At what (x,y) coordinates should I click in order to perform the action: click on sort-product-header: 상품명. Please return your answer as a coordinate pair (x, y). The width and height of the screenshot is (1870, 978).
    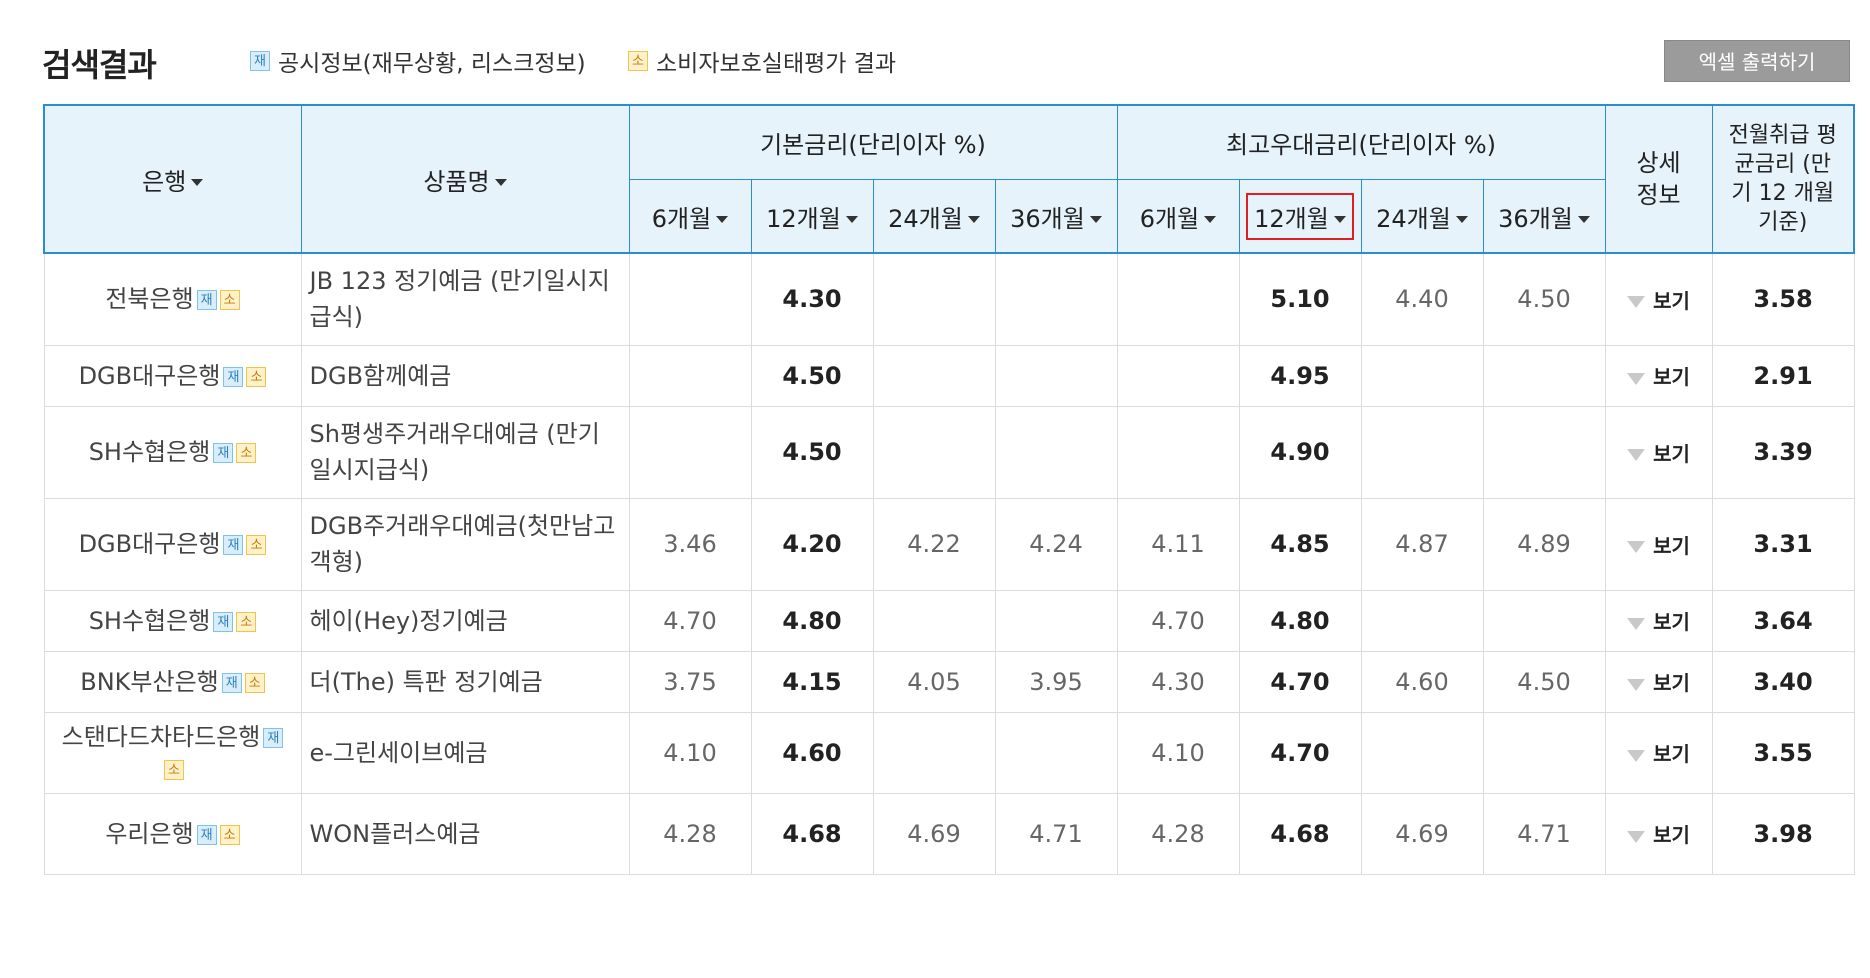
    Looking at the image, I should click on (465, 179).